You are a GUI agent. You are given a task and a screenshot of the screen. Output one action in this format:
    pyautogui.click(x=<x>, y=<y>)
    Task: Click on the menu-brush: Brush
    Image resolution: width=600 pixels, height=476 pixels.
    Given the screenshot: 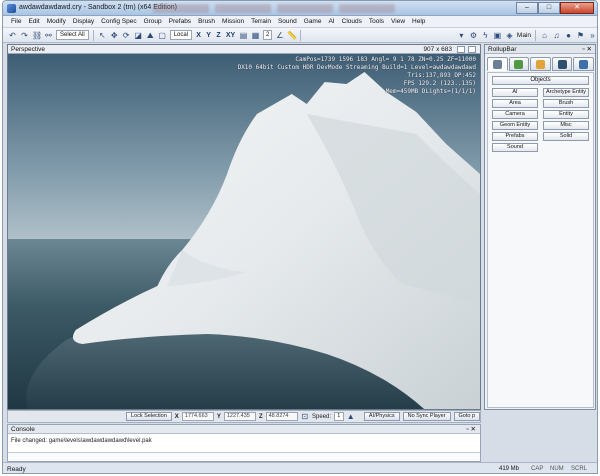 What is the action you would take?
    pyautogui.click(x=206, y=21)
    